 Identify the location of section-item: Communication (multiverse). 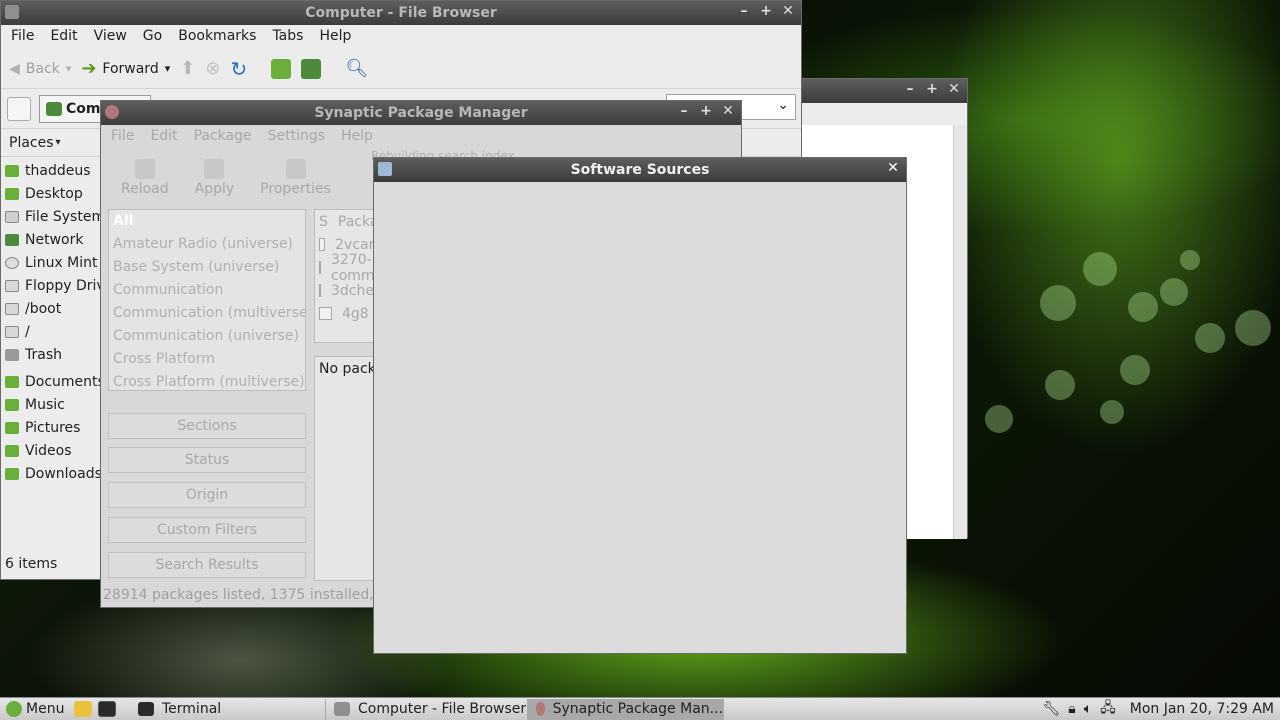
(207, 313).